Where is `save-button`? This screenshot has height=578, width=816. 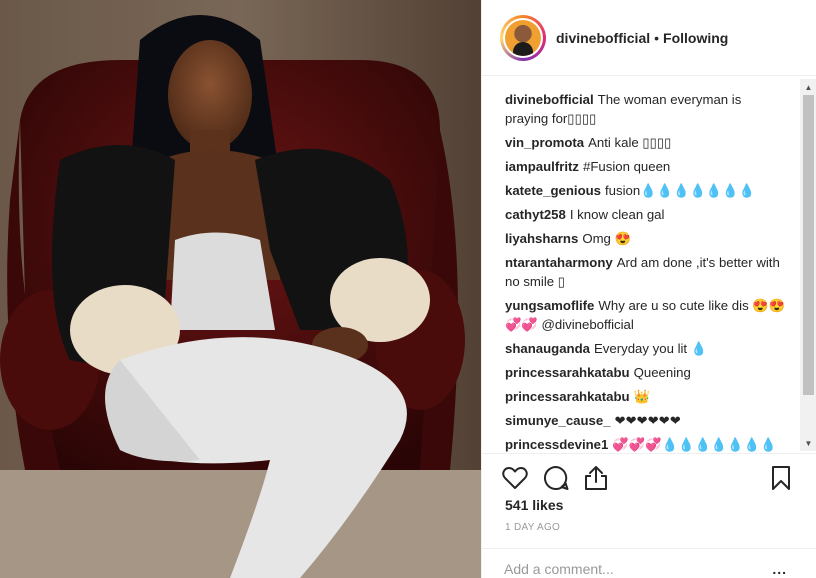 save-button is located at coordinates (781, 478).